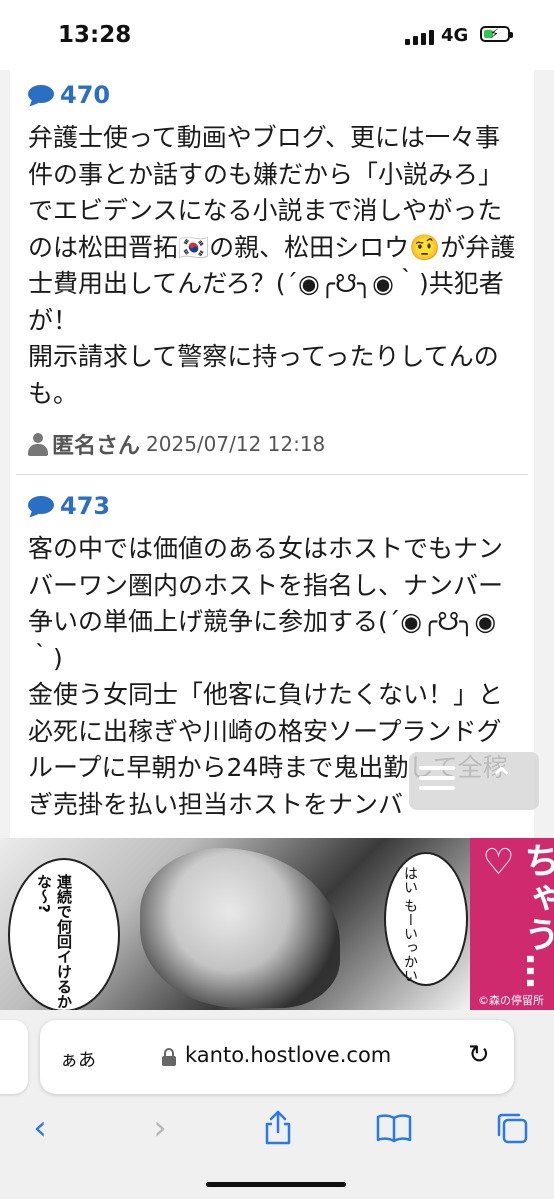  What do you see at coordinates (516, 916) in the screenshot?
I see `ad-title: イかされちゃう…♡` at bounding box center [516, 916].